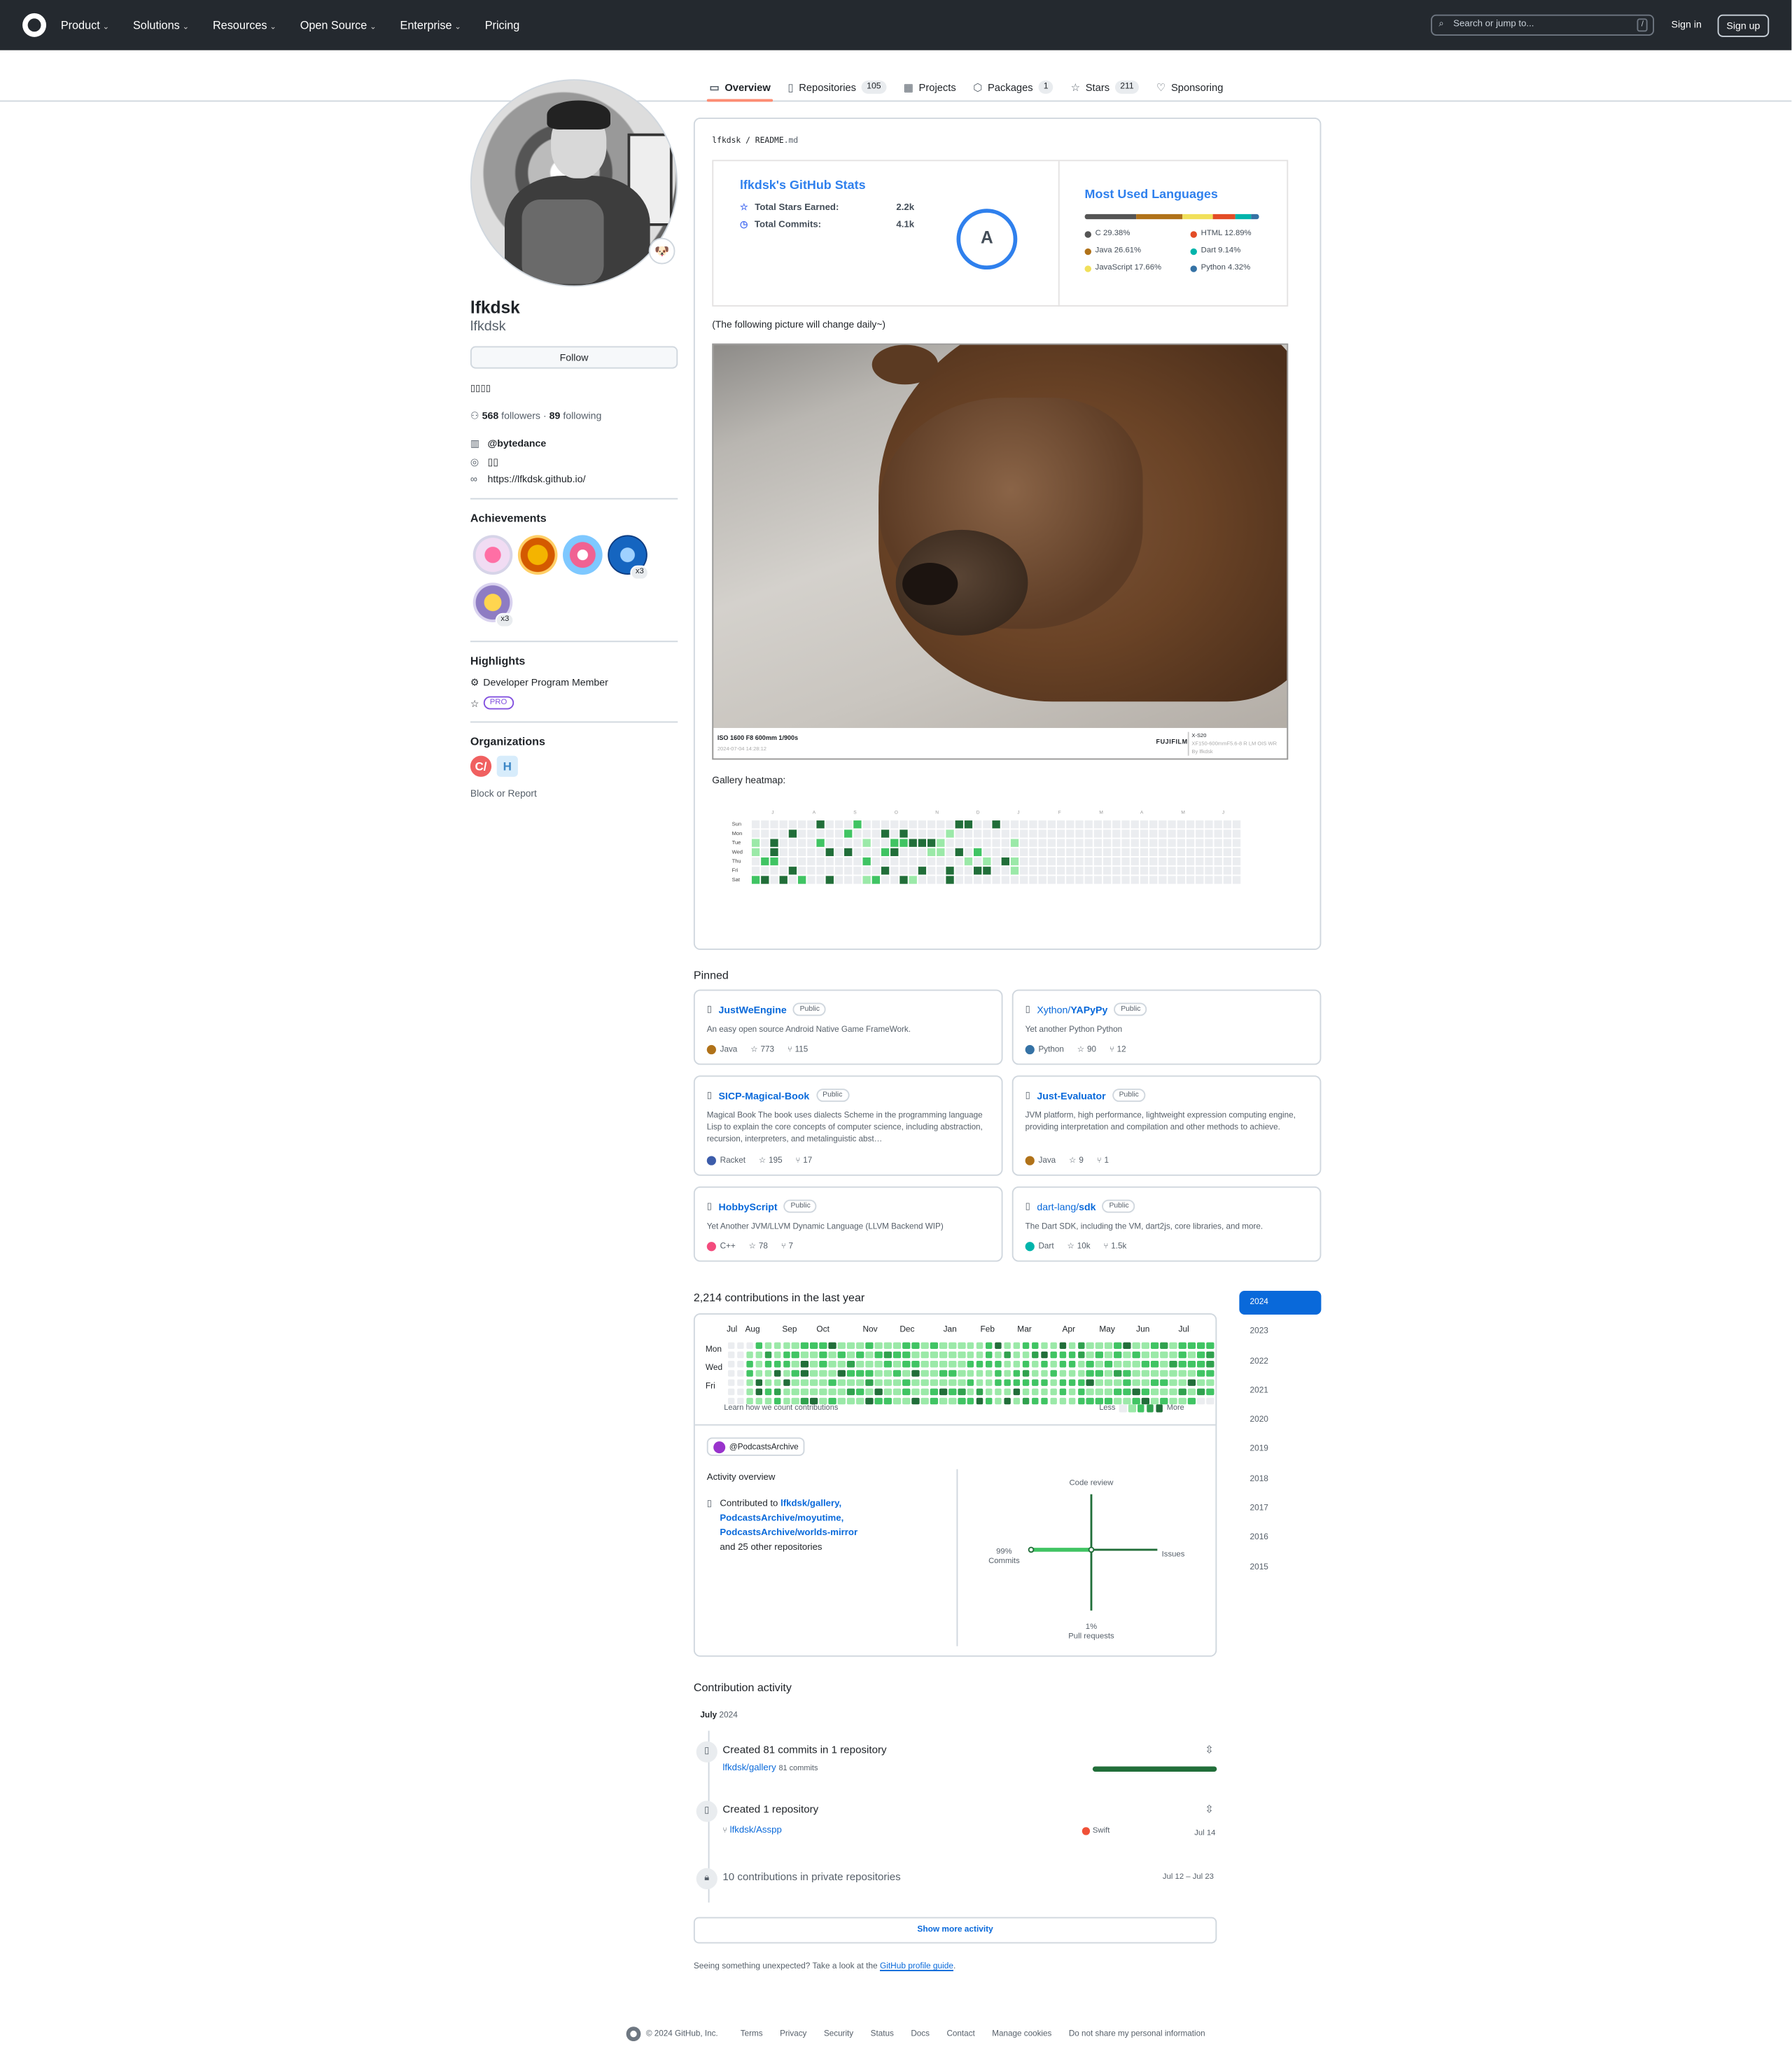 The height and width of the screenshot is (2072, 1792). What do you see at coordinates (91, 24) in the screenshot?
I see `nav-product: Product ⌄` at bounding box center [91, 24].